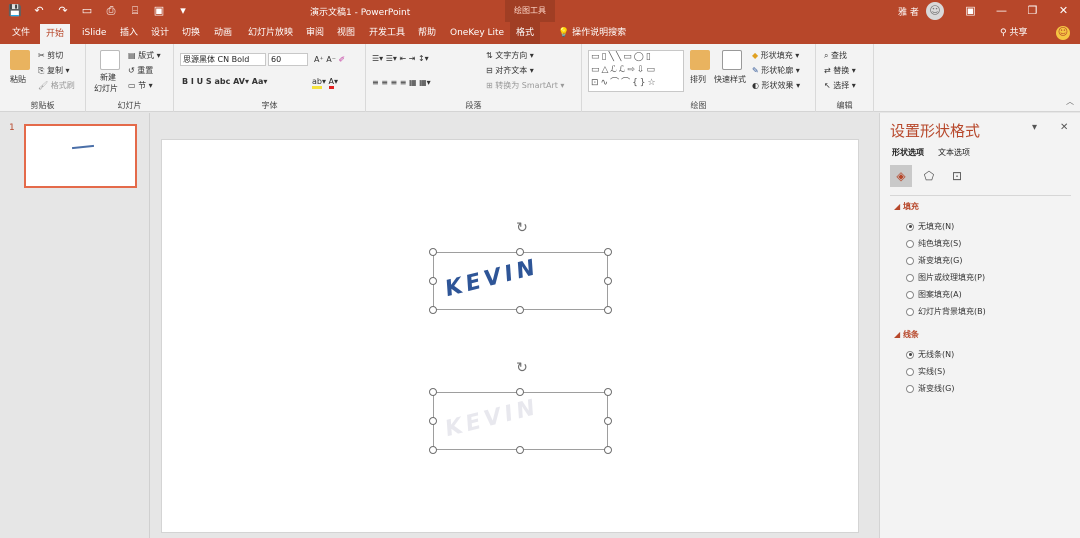 The width and height of the screenshot is (1080, 538). What do you see at coordinates (106, 89) in the screenshot?
I see `new-slide-label-2: 幻灯片` at bounding box center [106, 89].